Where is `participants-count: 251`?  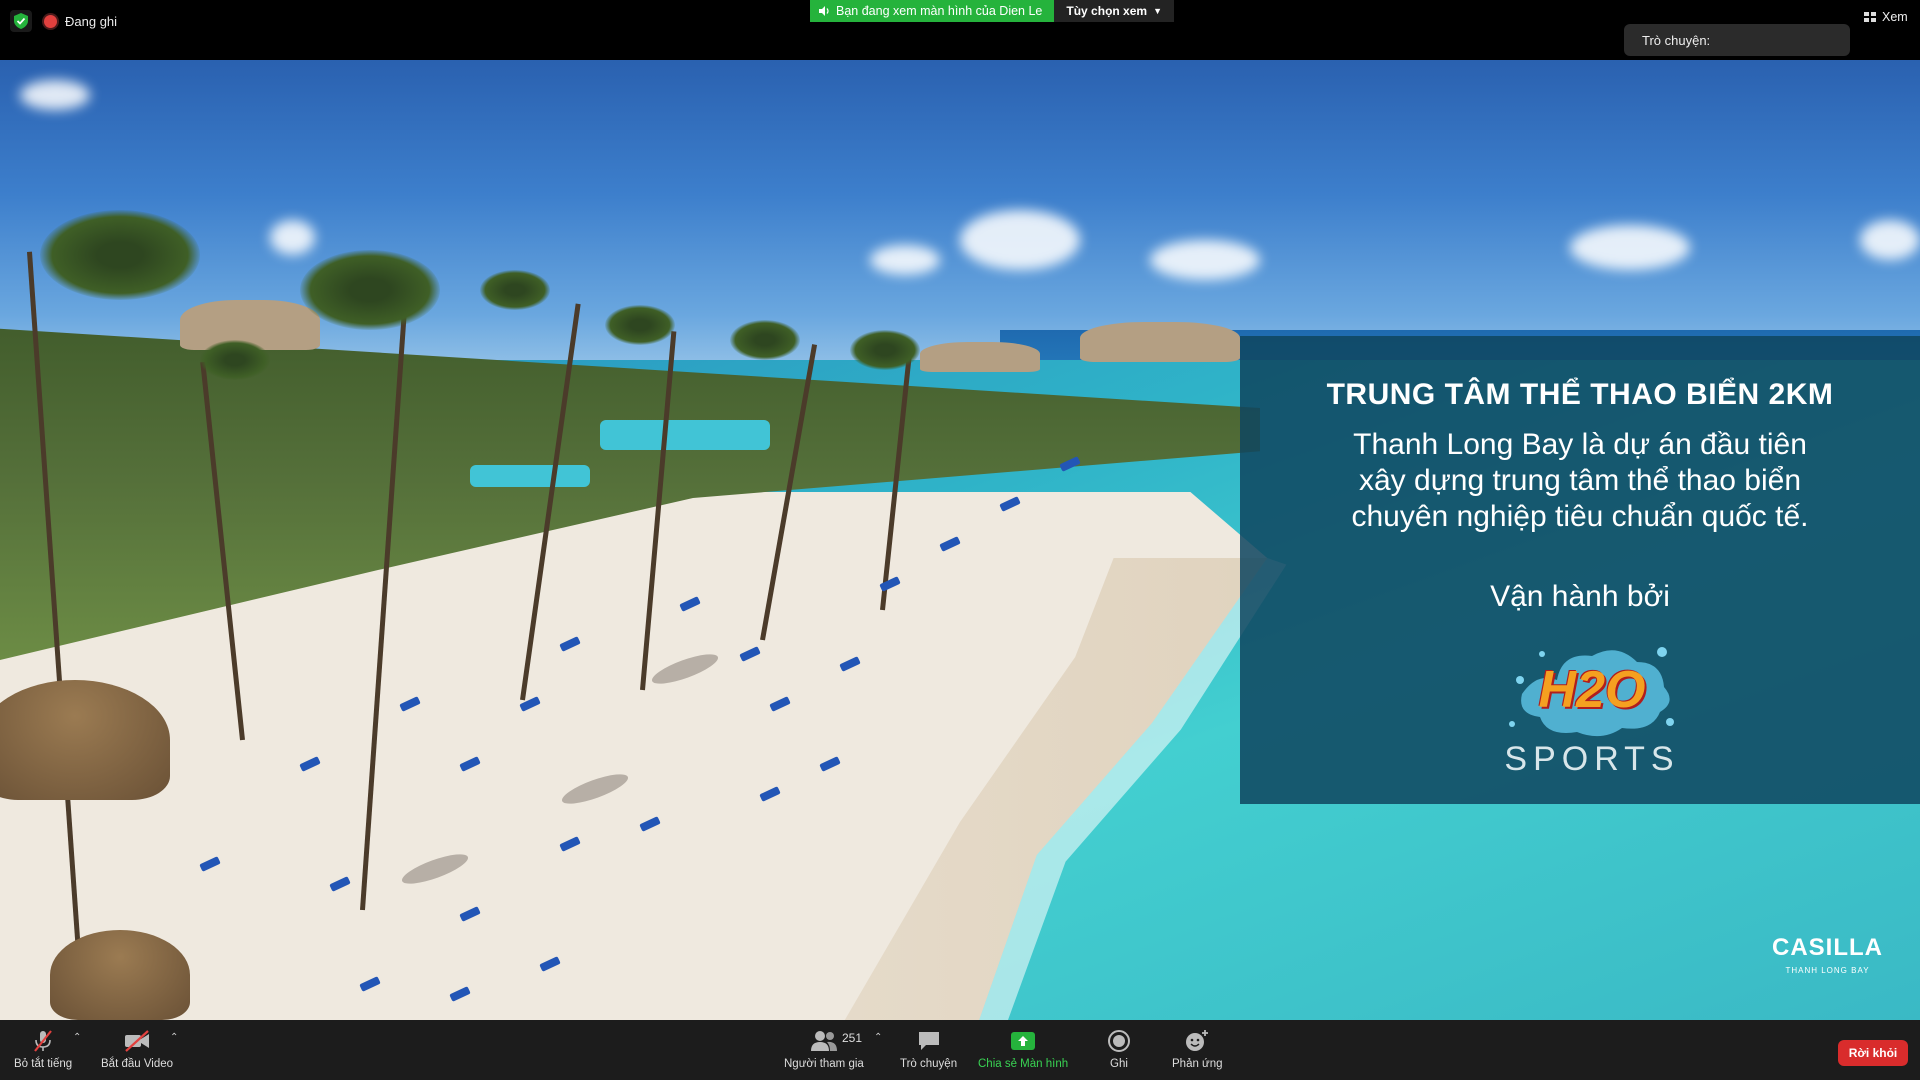 participants-count: 251 is located at coordinates (852, 1038).